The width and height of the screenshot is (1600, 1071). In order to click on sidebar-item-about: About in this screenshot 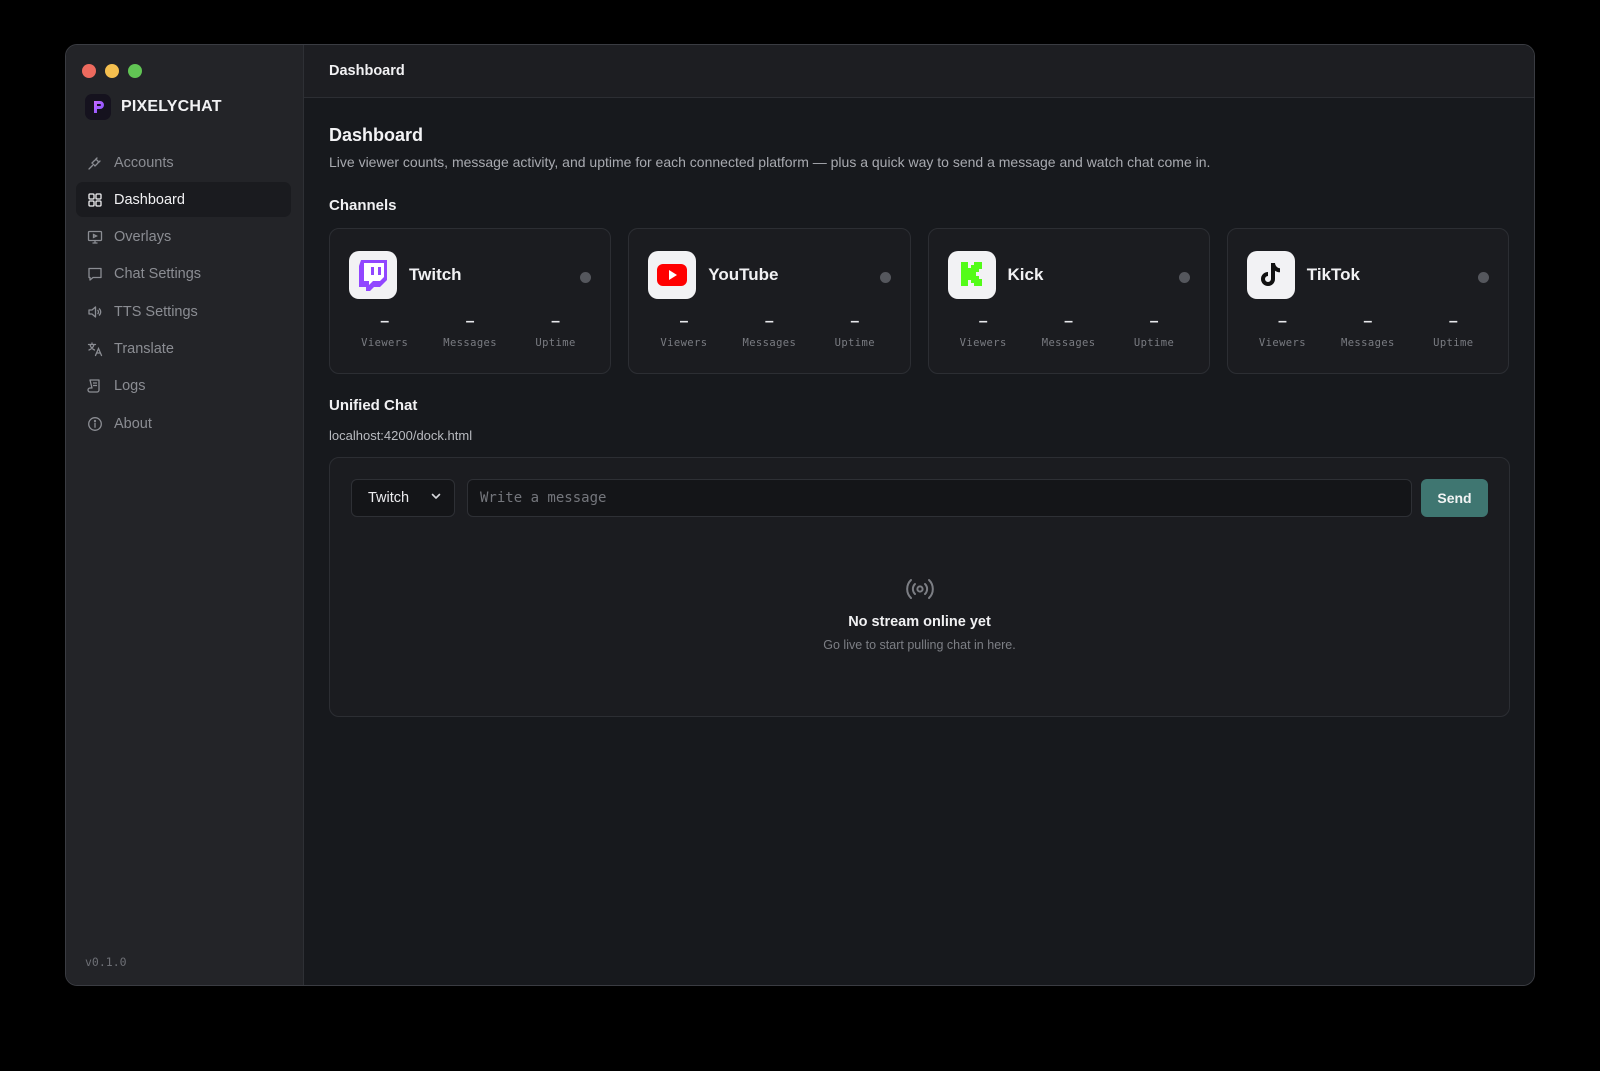, I will do `click(183, 423)`.